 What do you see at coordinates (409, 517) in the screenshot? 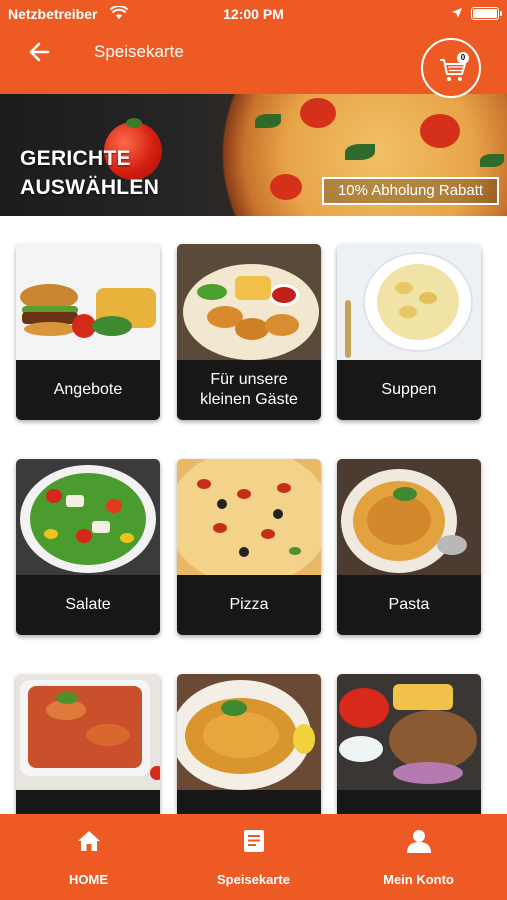
I see `pasta-image` at bounding box center [409, 517].